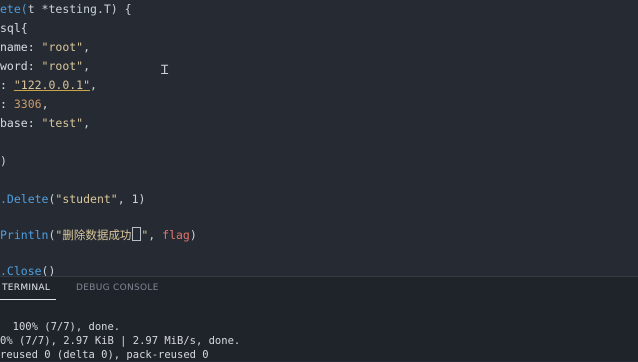 This screenshot has width=638, height=362. I want to click on code-line-port: : 3306,, so click(24, 104).